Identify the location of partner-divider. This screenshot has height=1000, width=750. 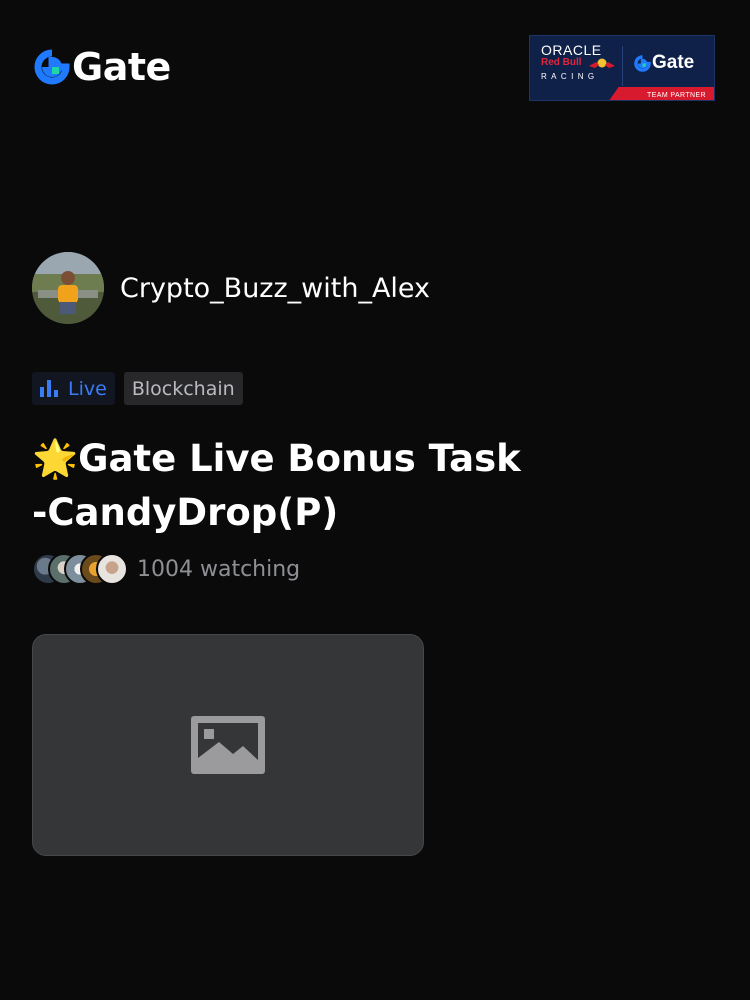
(622, 66).